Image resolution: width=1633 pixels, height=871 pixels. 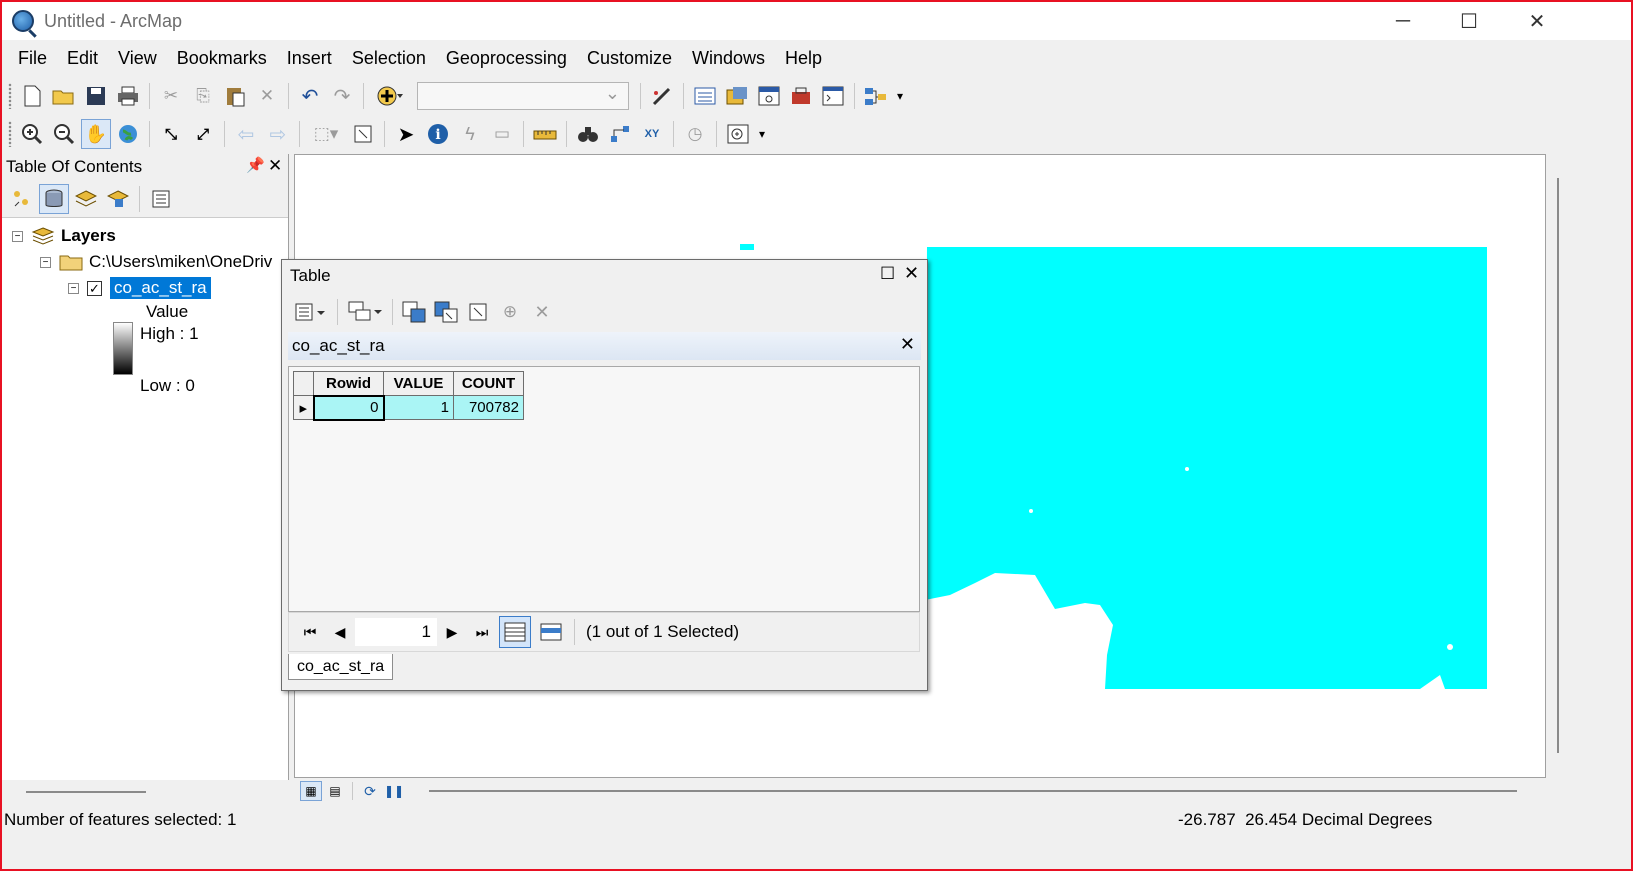 I want to click on pause-drawing-icon: ❚❚, so click(x=394, y=791).